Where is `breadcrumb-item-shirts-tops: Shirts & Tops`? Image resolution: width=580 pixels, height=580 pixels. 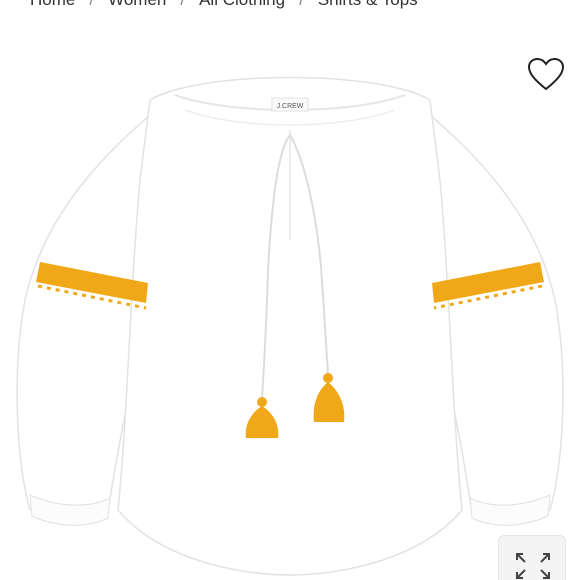
breadcrumb-item-shirts-tops: Shirts & Tops is located at coordinates (368, 5).